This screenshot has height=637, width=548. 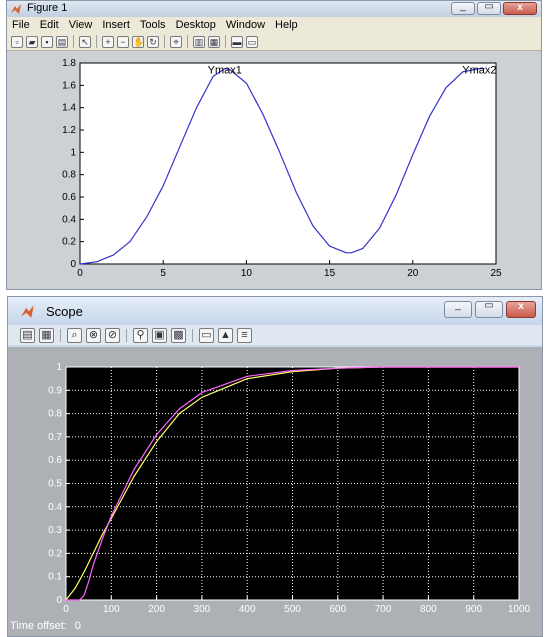 I want to click on annotation-label: Ymax2, so click(x=479, y=71).